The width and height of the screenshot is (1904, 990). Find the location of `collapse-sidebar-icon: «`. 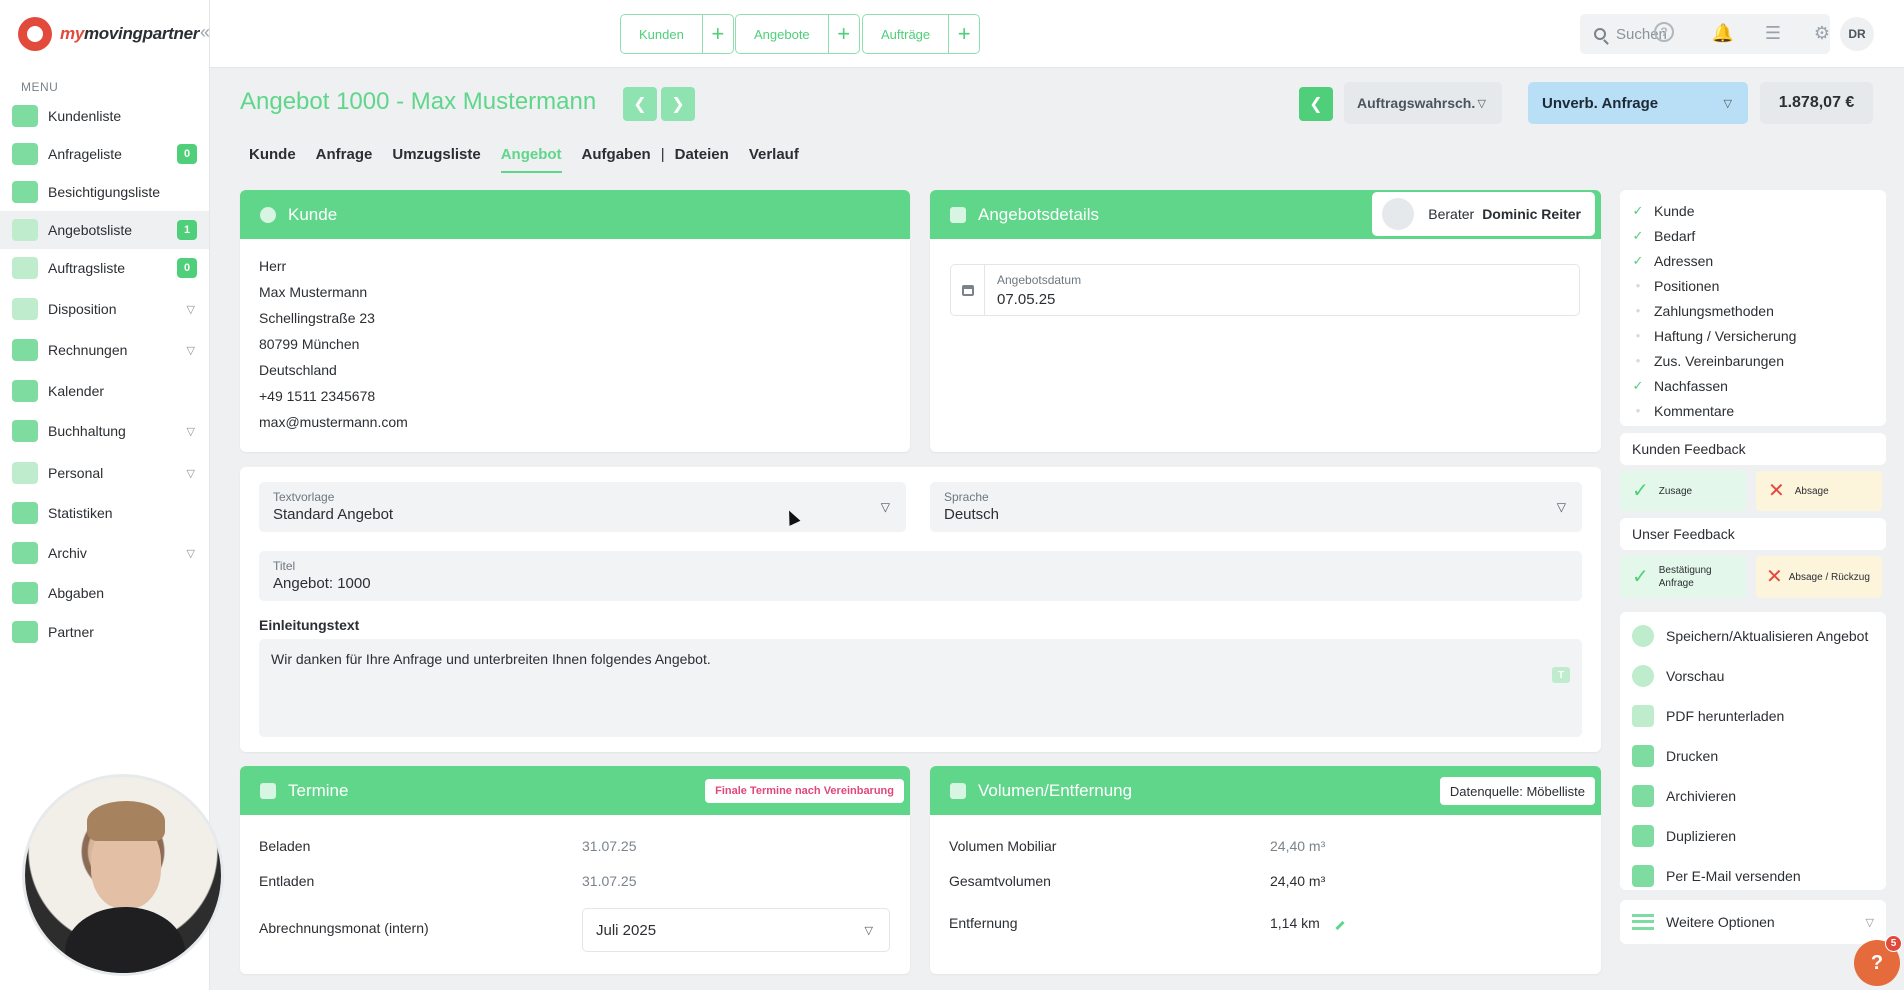

collapse-sidebar-icon: « is located at coordinates (205, 32).